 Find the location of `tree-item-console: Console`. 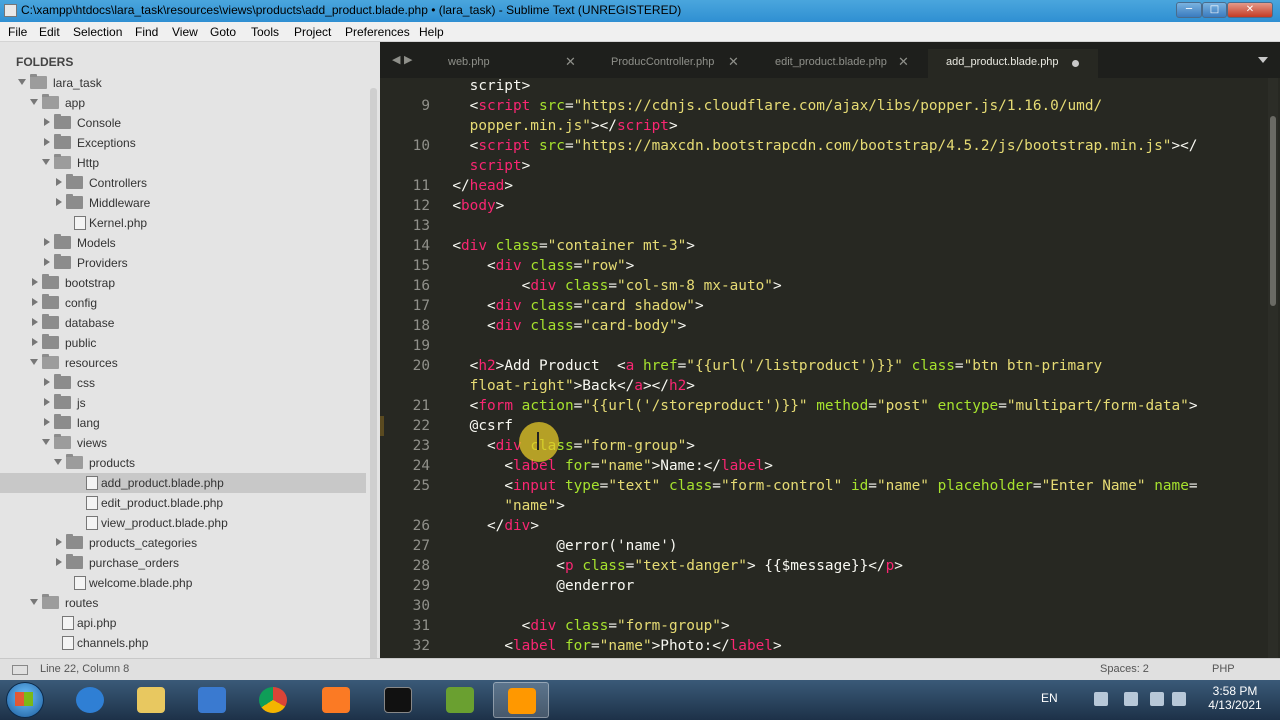

tree-item-console: Console is located at coordinates (183, 123).